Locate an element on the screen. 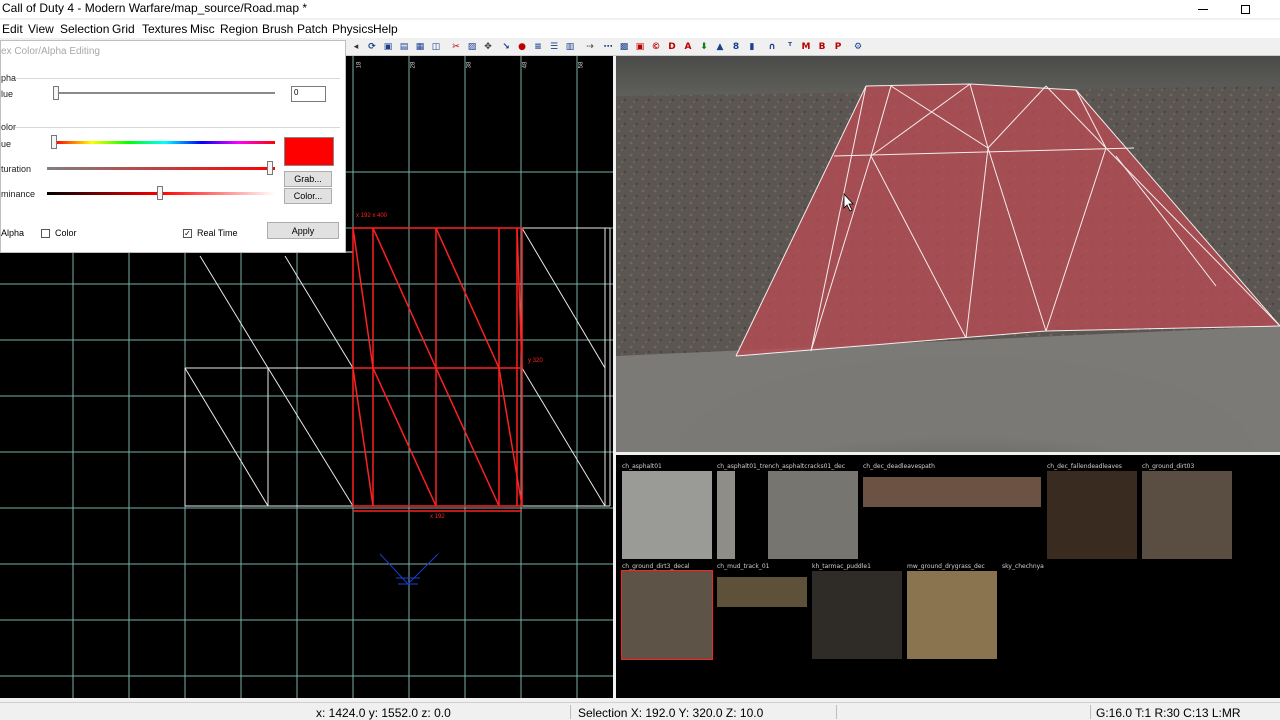 This screenshot has height=720, width=1280. menu-physics: Physics is located at coordinates (352, 29).